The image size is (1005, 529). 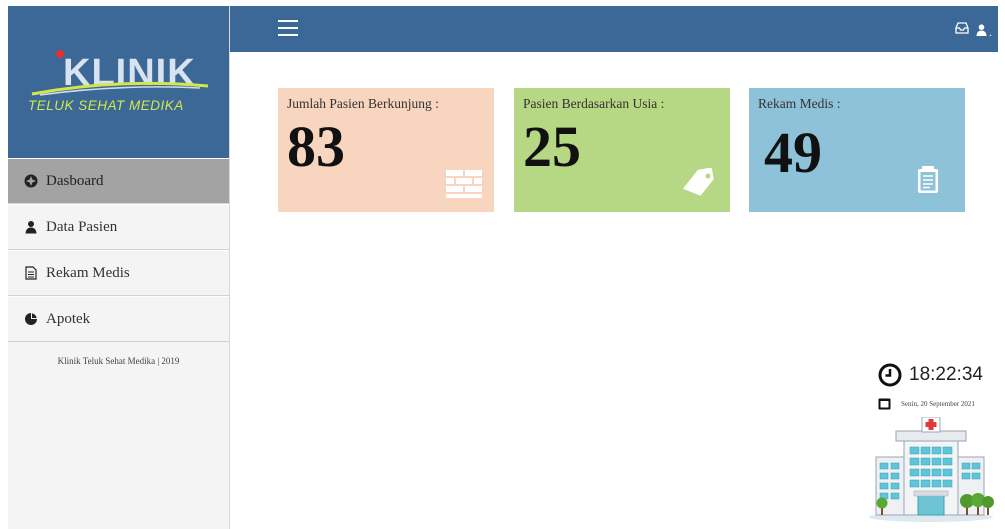 I want to click on logo-subtitle: TELUK SEHAT MEDIKA, so click(x=106, y=105).